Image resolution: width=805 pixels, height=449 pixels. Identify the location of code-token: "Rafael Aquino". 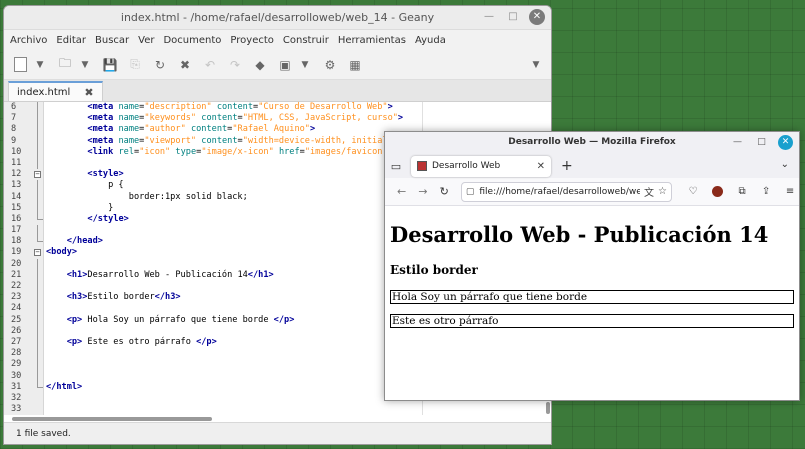
(271, 129).